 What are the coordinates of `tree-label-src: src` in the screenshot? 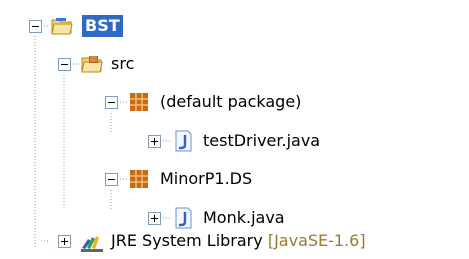 It's located at (123, 63).